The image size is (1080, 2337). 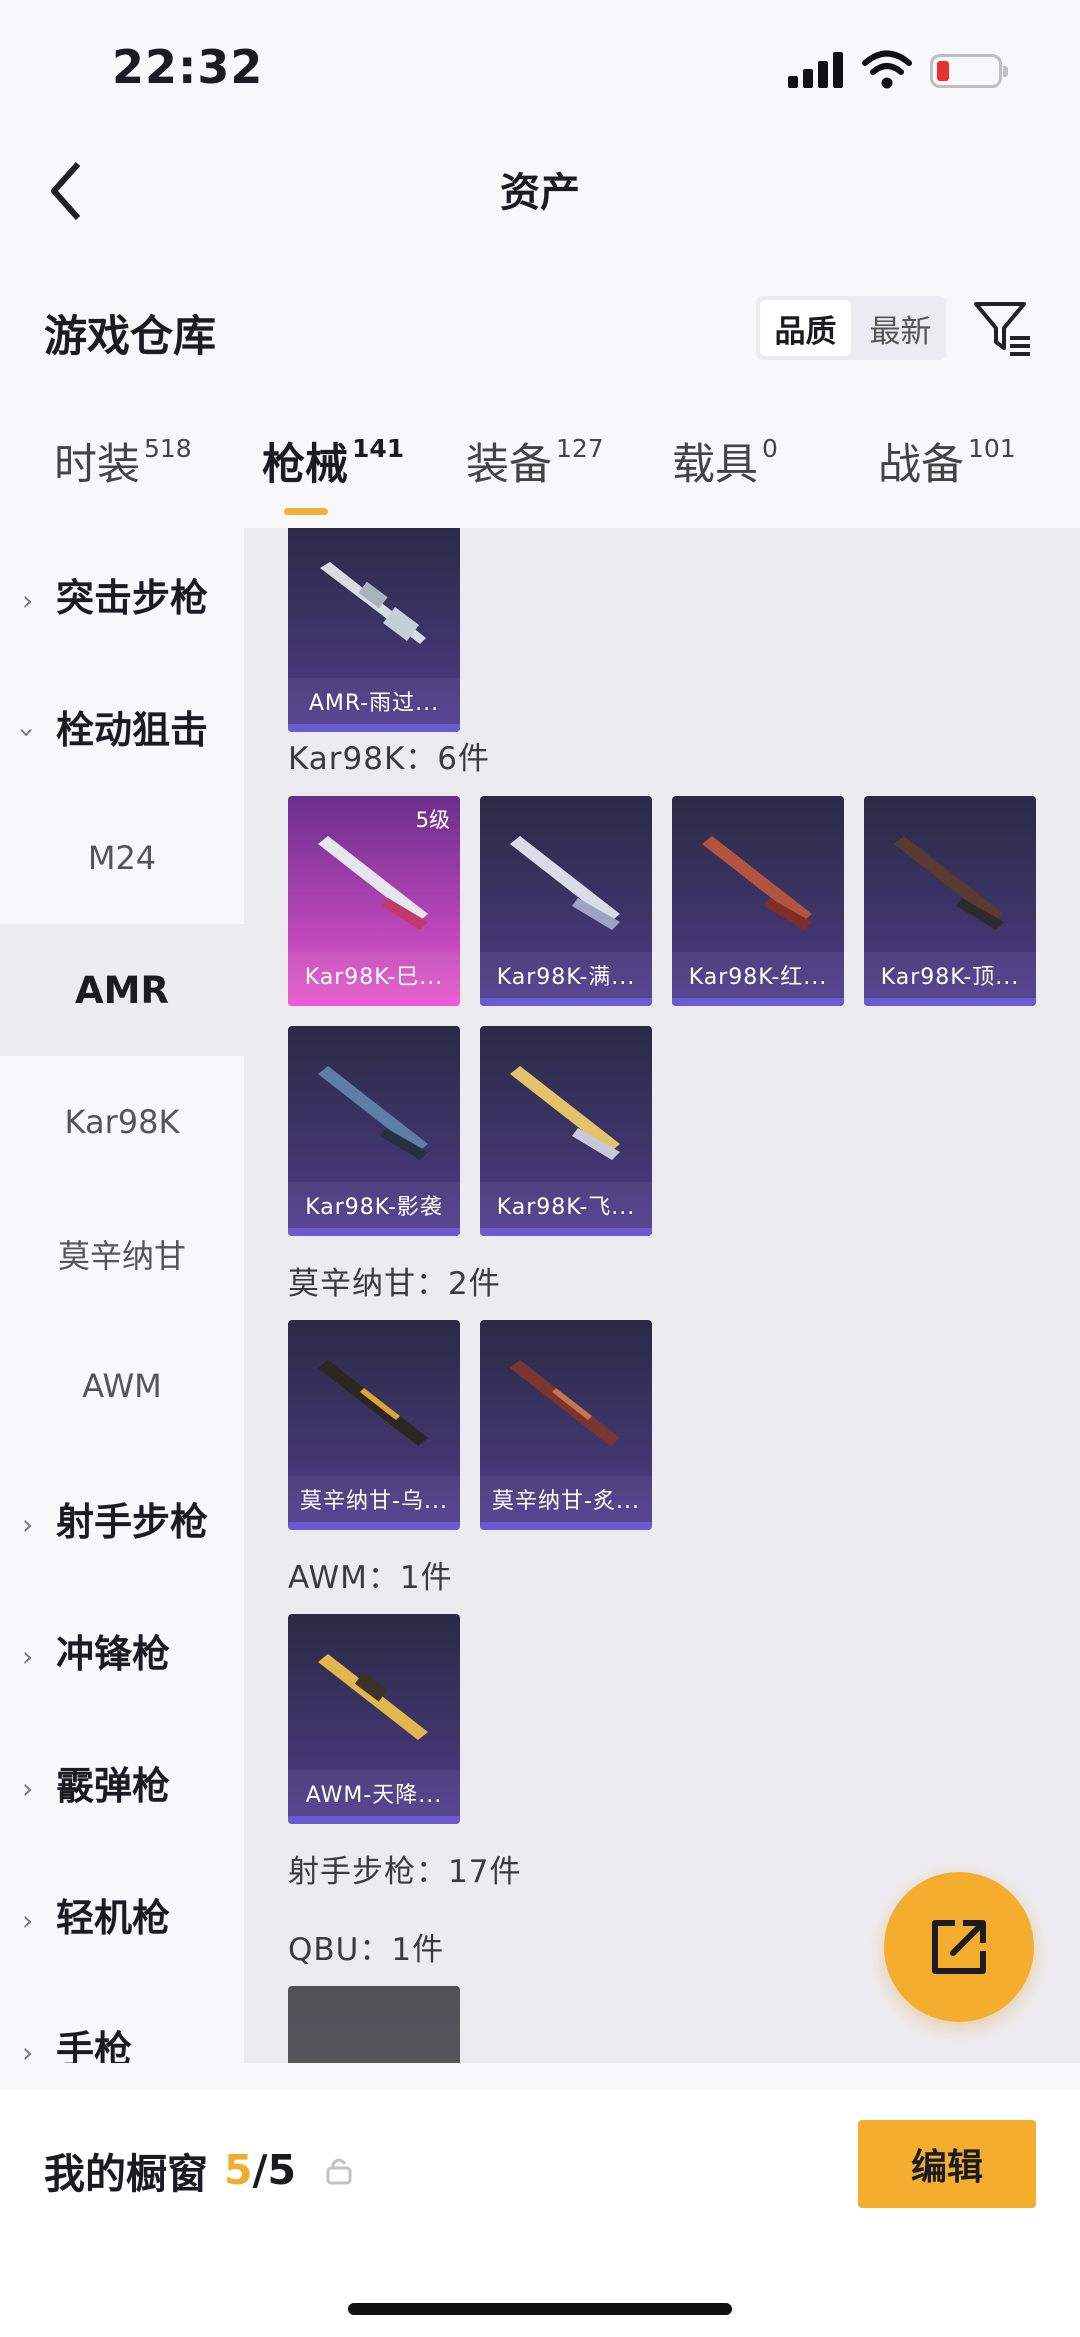 I want to click on sidebar-item-mosin: 莫辛纳甘, so click(x=122, y=1254).